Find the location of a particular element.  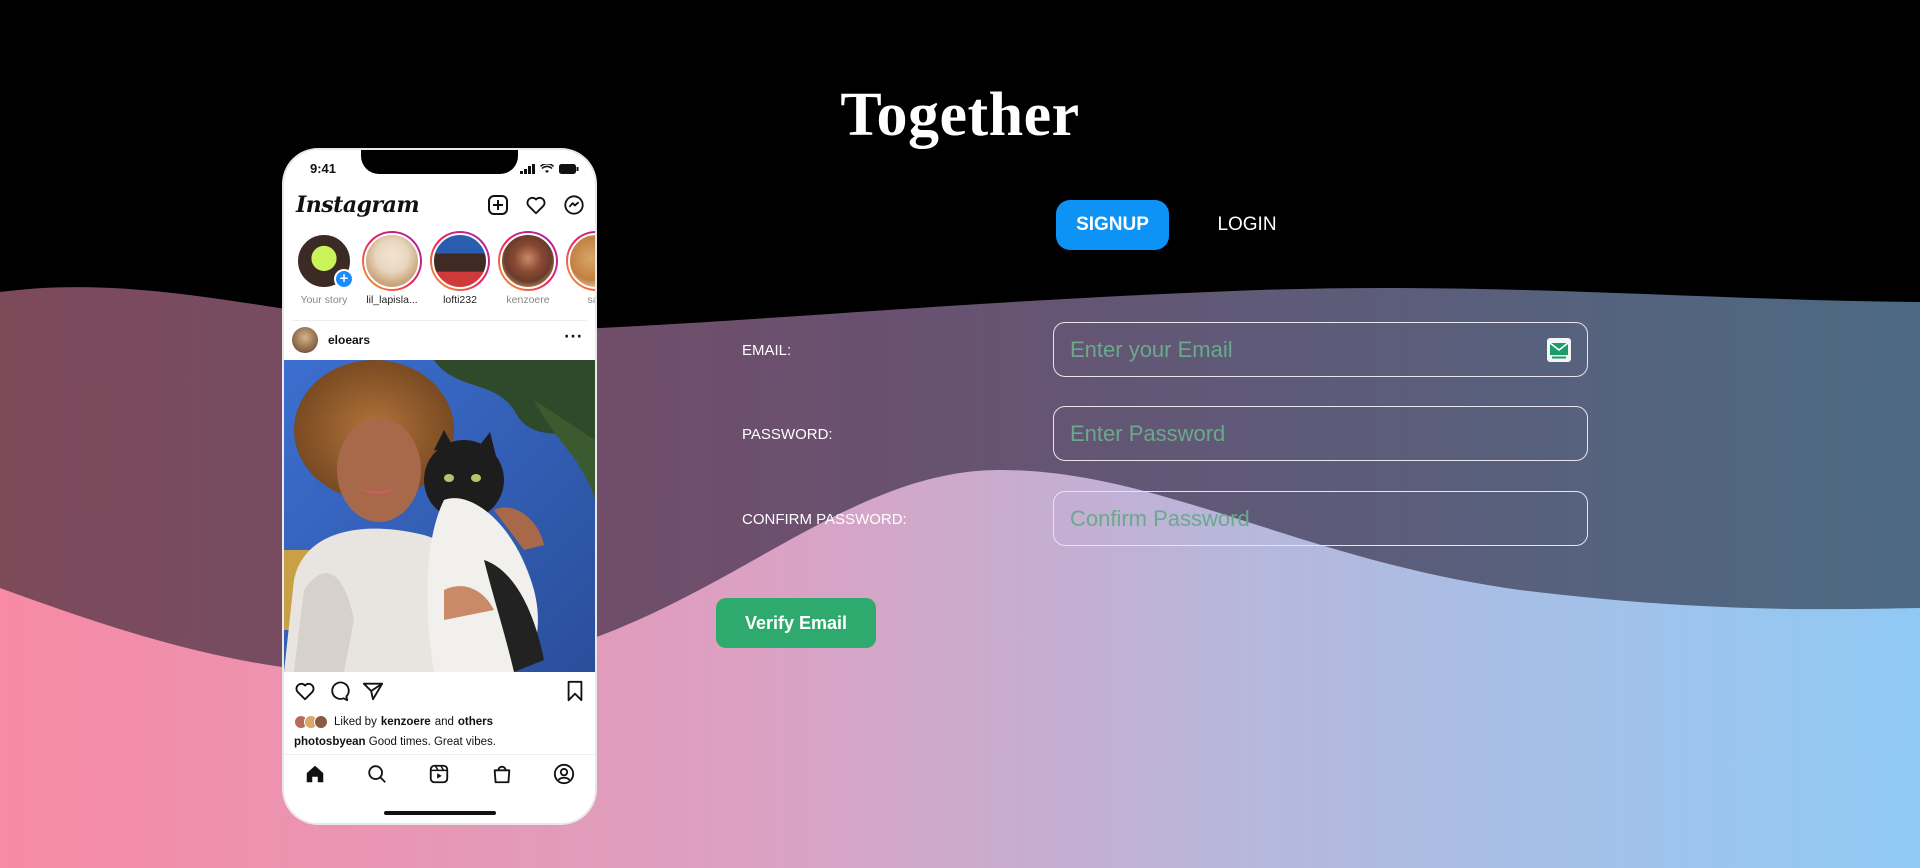

likes-prefix: Liked by is located at coordinates (355, 722).